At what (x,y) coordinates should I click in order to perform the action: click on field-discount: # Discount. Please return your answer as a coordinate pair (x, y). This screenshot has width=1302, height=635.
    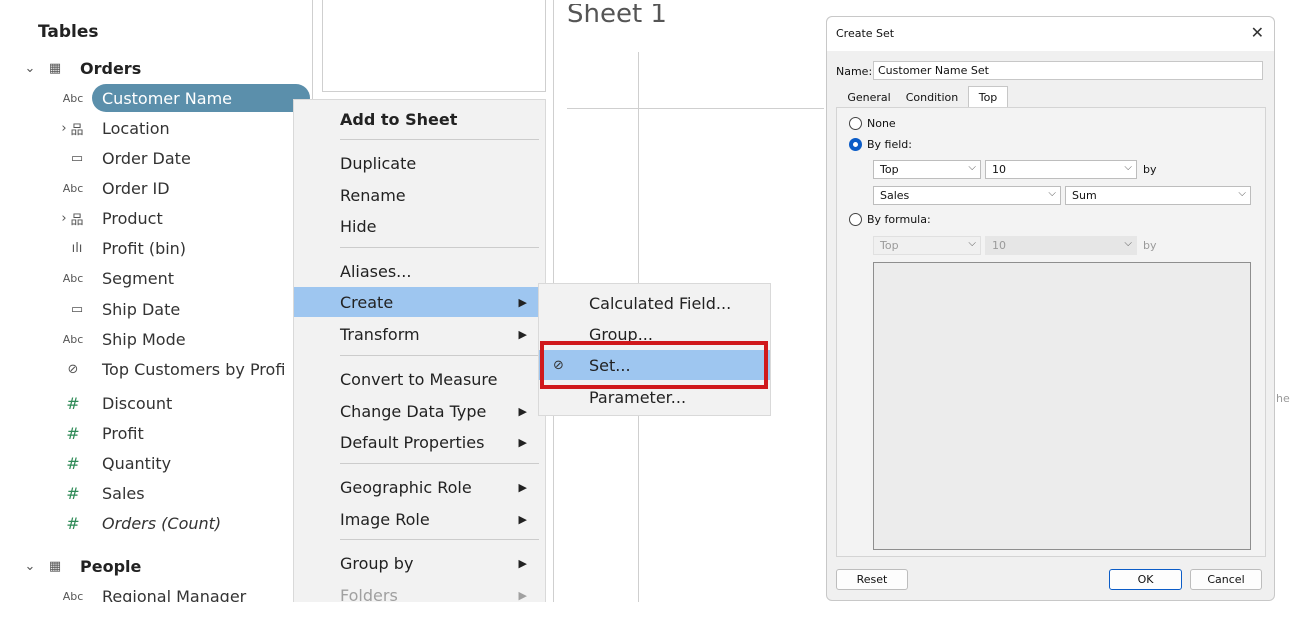
    Looking at the image, I should click on (156, 403).